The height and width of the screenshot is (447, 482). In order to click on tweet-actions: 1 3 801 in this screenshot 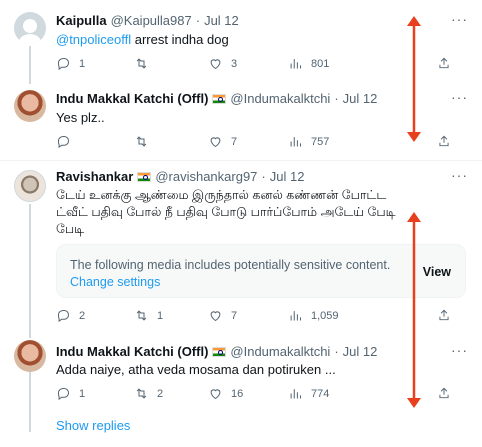, I will do `click(252, 65)`.